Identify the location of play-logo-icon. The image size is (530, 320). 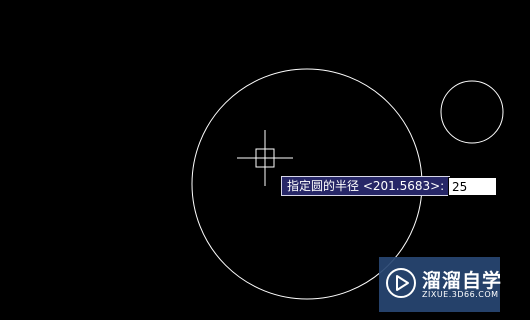
(401, 283).